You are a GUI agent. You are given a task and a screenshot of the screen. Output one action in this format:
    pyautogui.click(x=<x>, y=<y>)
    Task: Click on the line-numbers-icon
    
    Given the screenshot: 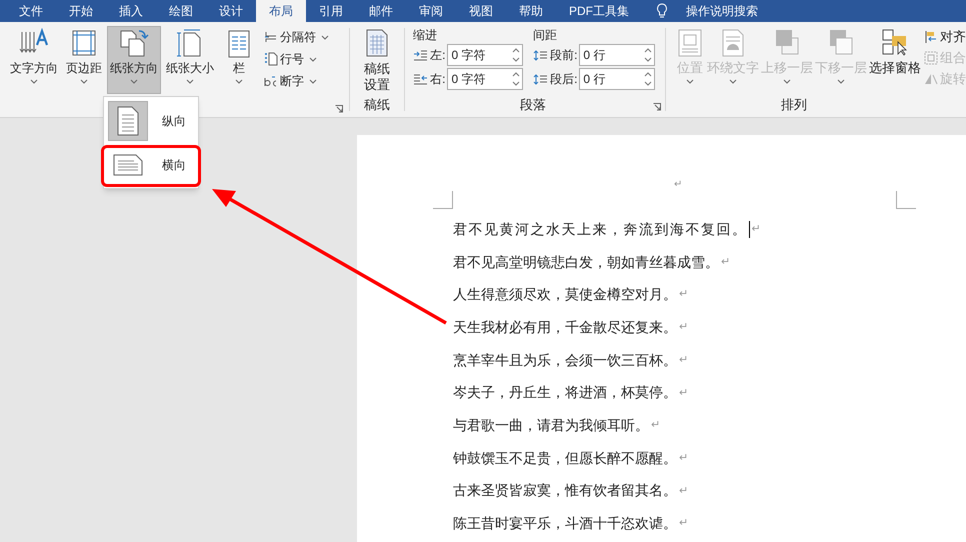 What is the action you would take?
    pyautogui.click(x=271, y=59)
    